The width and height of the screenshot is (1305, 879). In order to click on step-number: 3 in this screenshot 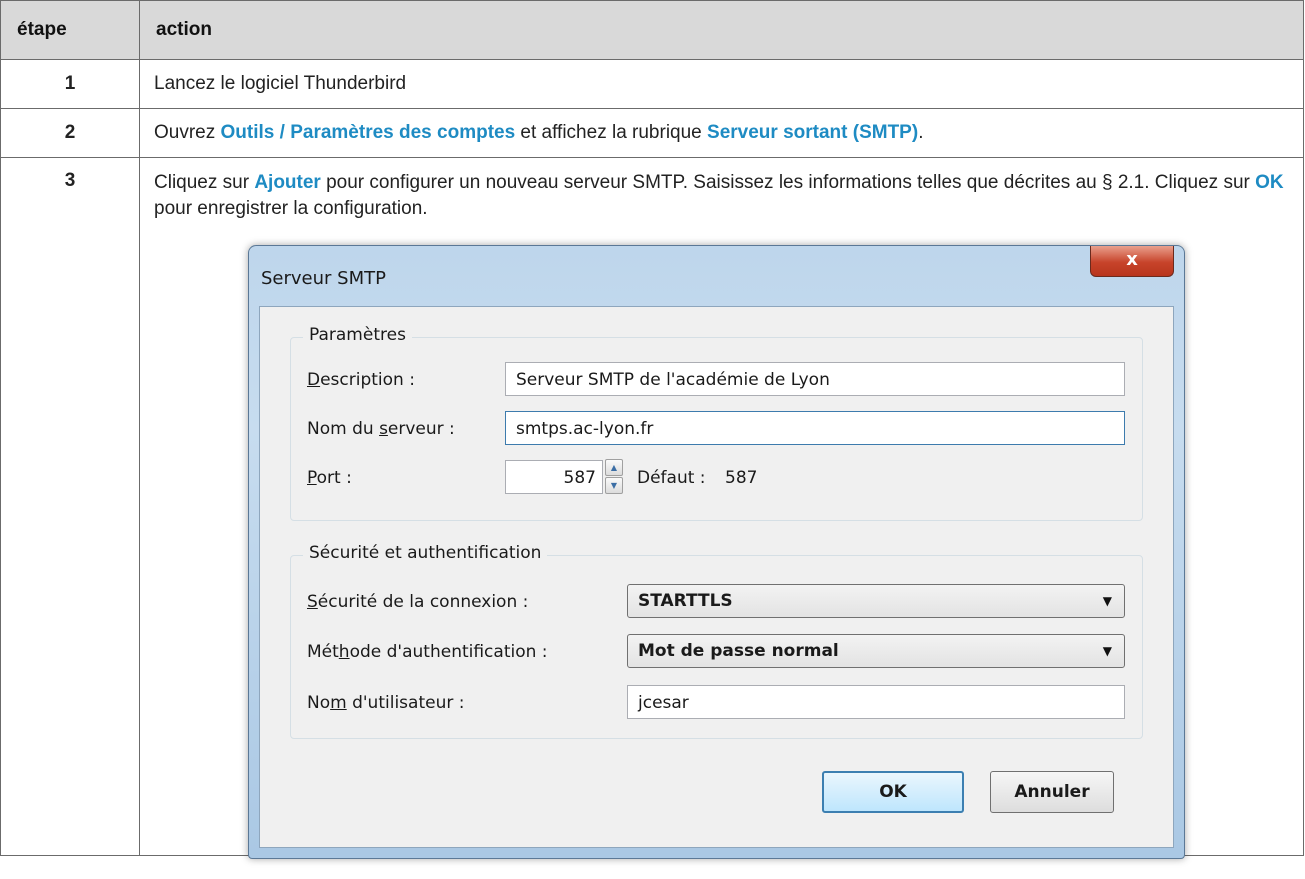, I will do `click(70, 506)`.